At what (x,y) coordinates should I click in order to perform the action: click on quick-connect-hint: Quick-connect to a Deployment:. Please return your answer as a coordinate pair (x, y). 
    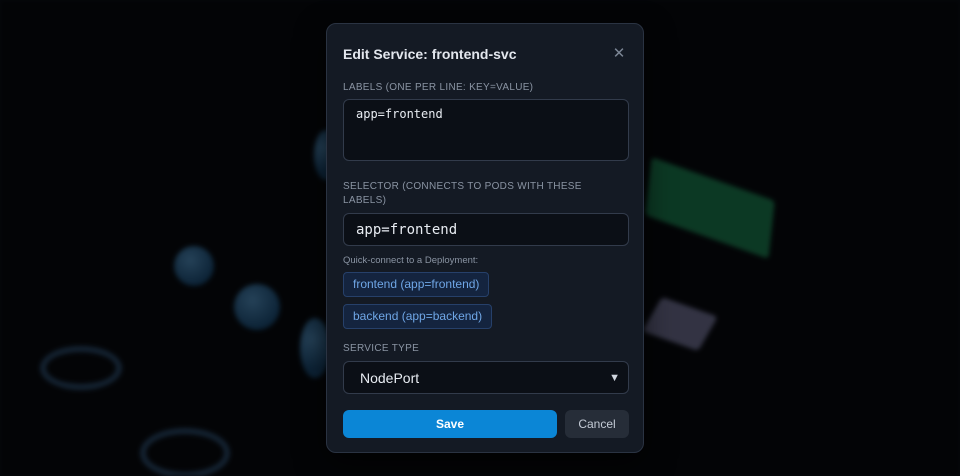
    Looking at the image, I should click on (411, 260).